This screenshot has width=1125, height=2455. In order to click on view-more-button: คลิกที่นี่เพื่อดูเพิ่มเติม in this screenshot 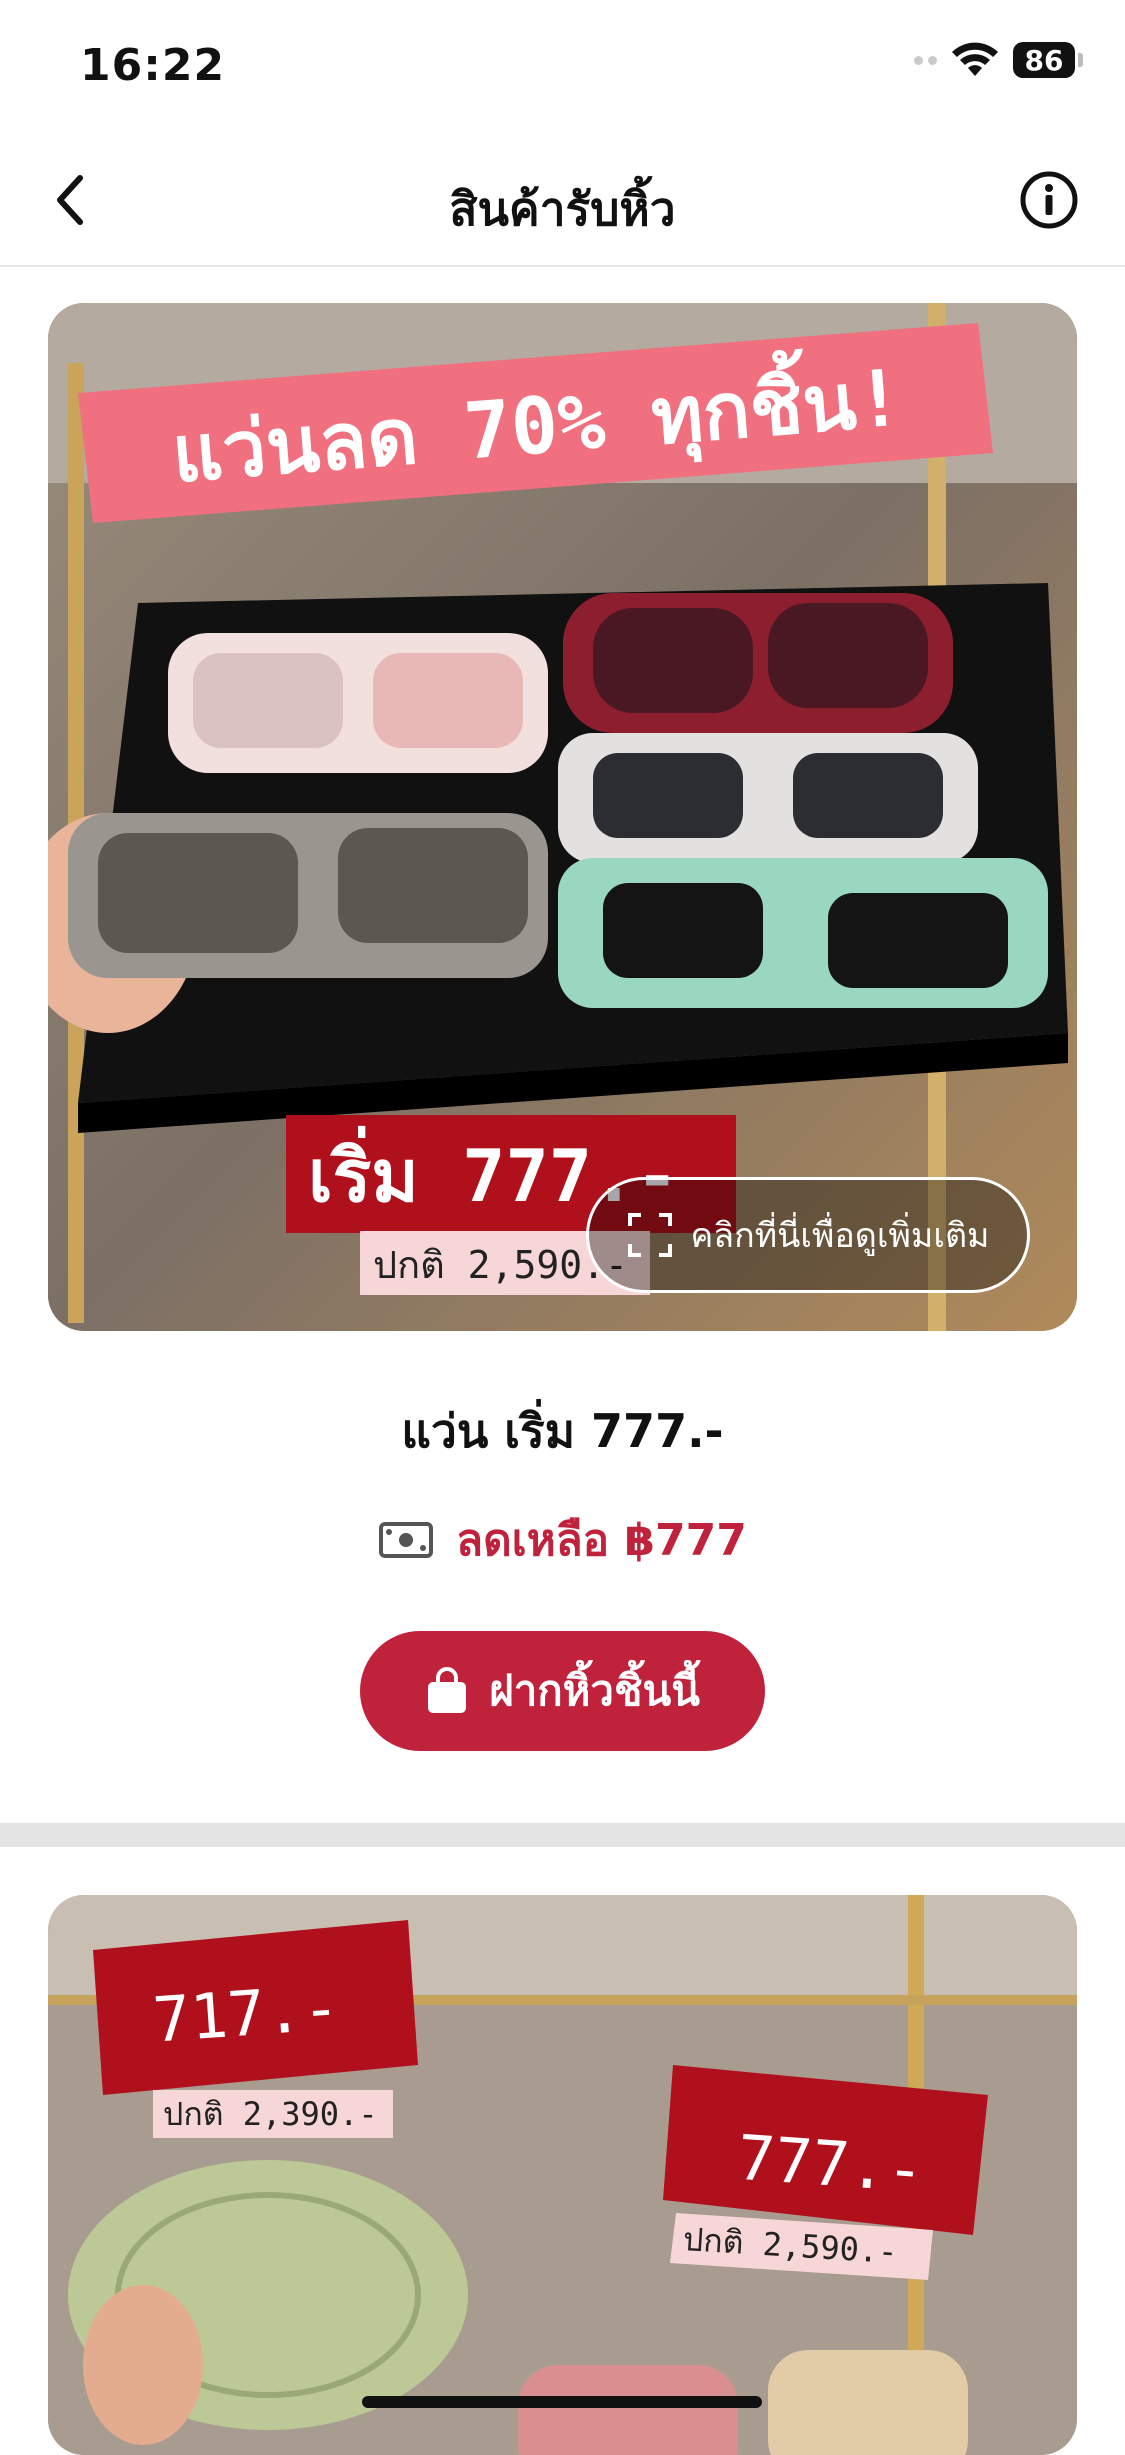, I will do `click(808, 1235)`.